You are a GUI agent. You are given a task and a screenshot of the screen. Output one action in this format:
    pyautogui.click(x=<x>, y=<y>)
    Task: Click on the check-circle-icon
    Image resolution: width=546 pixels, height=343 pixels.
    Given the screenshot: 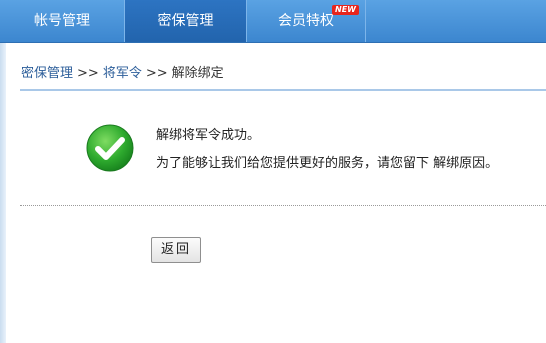 What is the action you would take?
    pyautogui.click(x=110, y=148)
    